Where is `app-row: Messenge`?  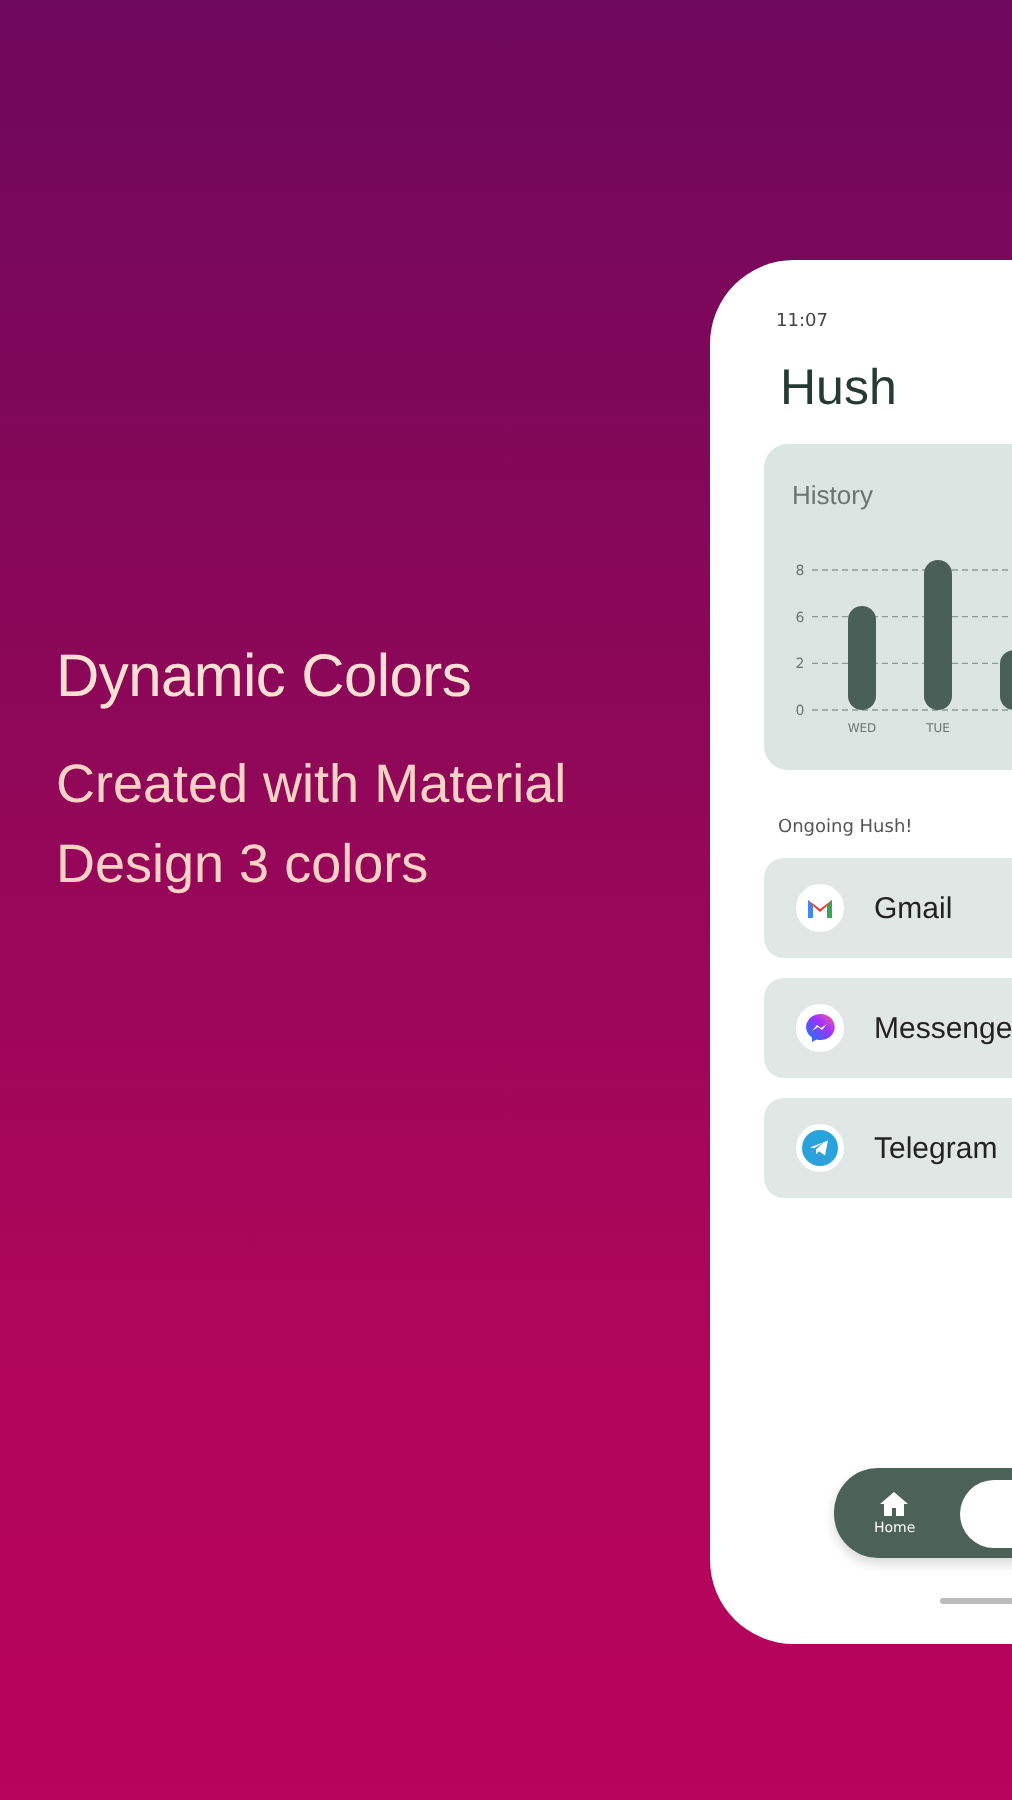 app-row: Messenge is located at coordinates (888, 1028).